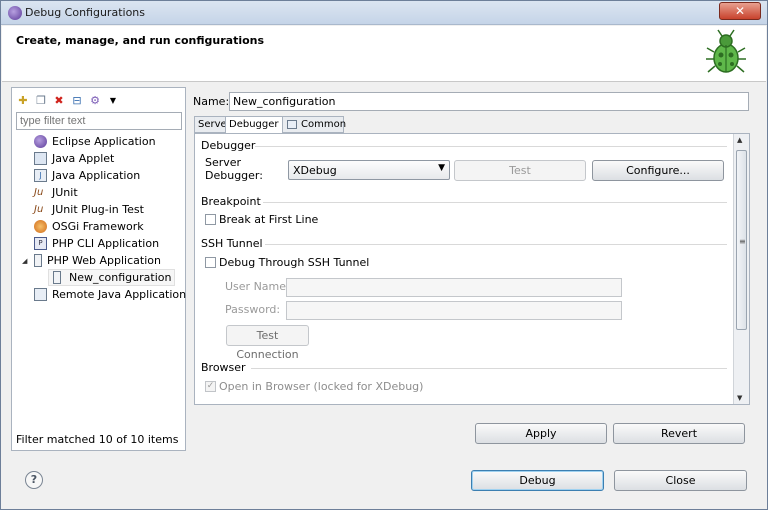  I want to click on break-first-line-checkbox: Break at First Line, so click(261, 219).